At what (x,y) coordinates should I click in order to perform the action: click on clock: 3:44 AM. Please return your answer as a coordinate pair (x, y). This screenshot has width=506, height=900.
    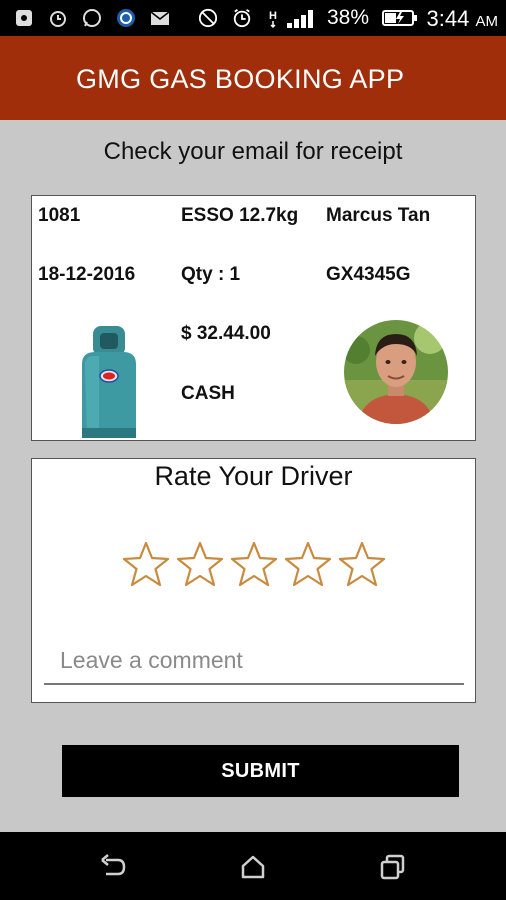
    Looking at the image, I should click on (462, 18).